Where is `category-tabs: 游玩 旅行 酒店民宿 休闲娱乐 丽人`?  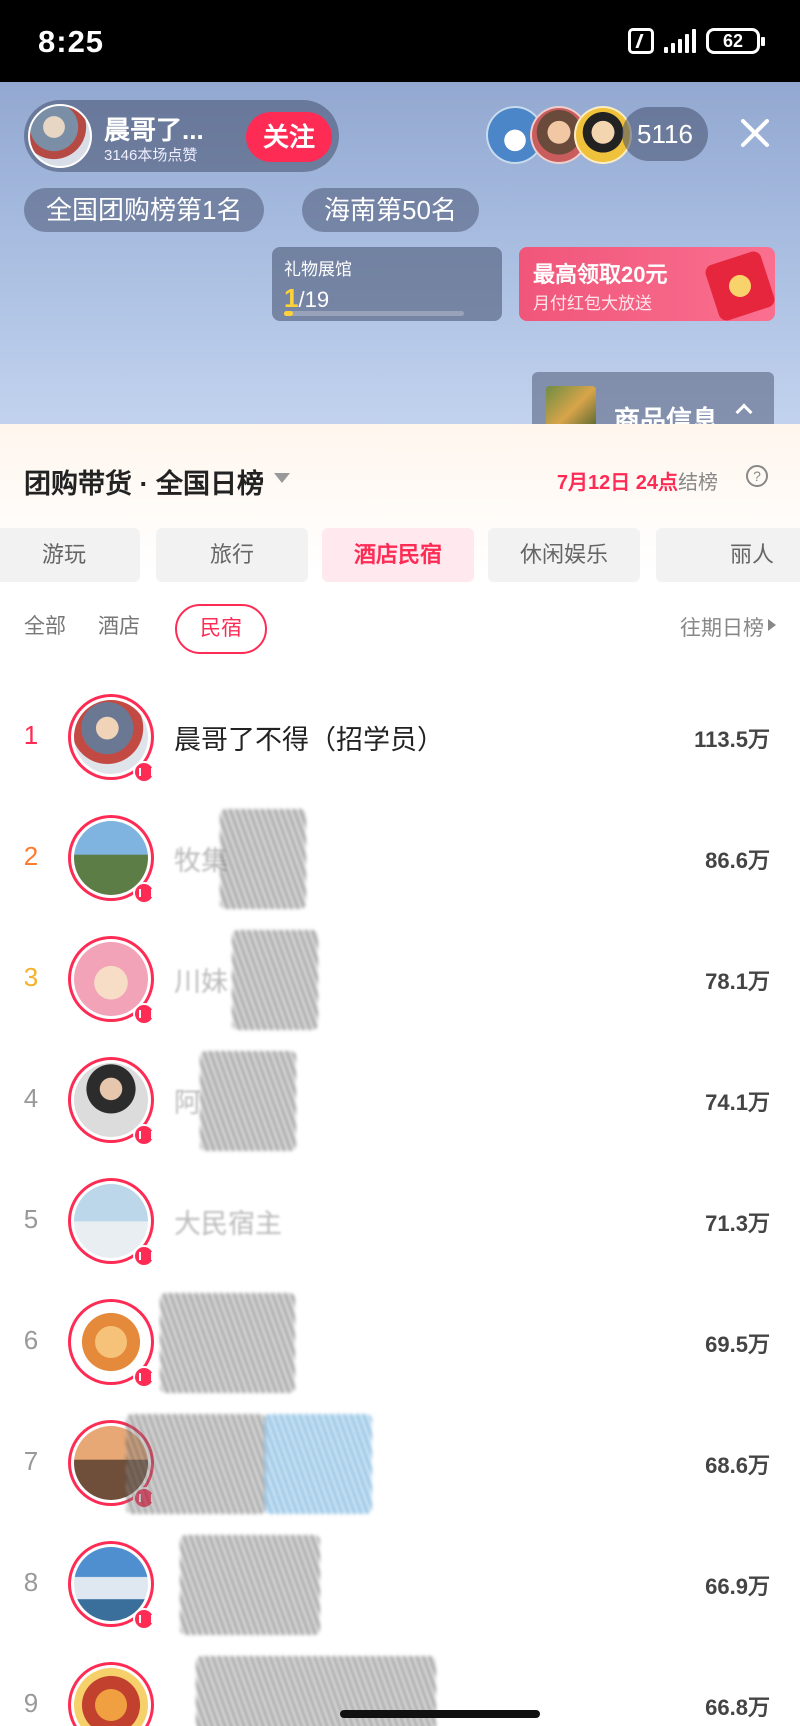
category-tabs: 游玩 旅行 酒店民宿 休闲娱乐 丽人 is located at coordinates (400, 556).